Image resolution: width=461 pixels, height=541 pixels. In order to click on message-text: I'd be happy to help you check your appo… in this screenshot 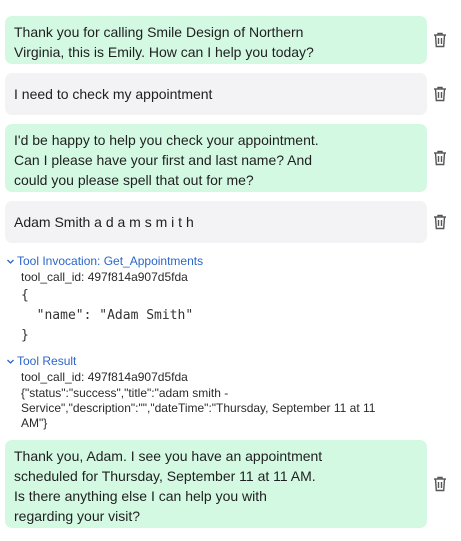, I will do `click(166, 160)`.